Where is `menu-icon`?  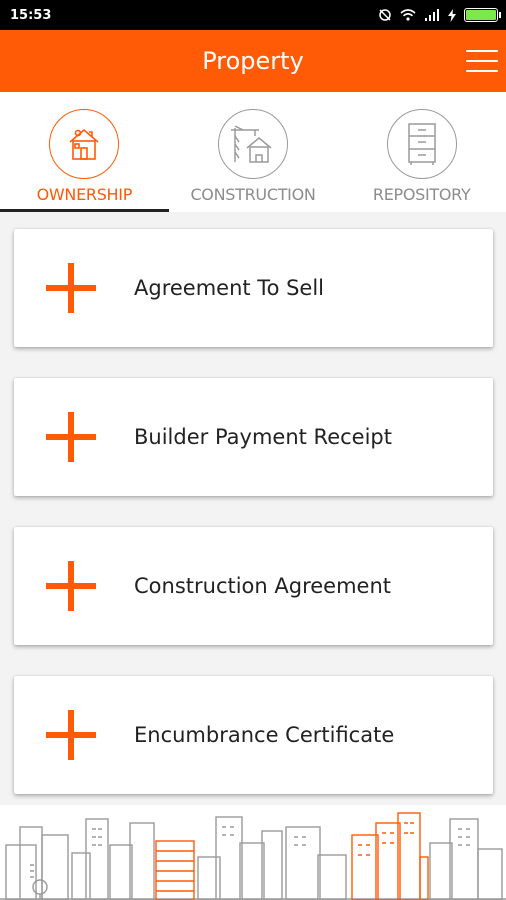 menu-icon is located at coordinates (482, 51).